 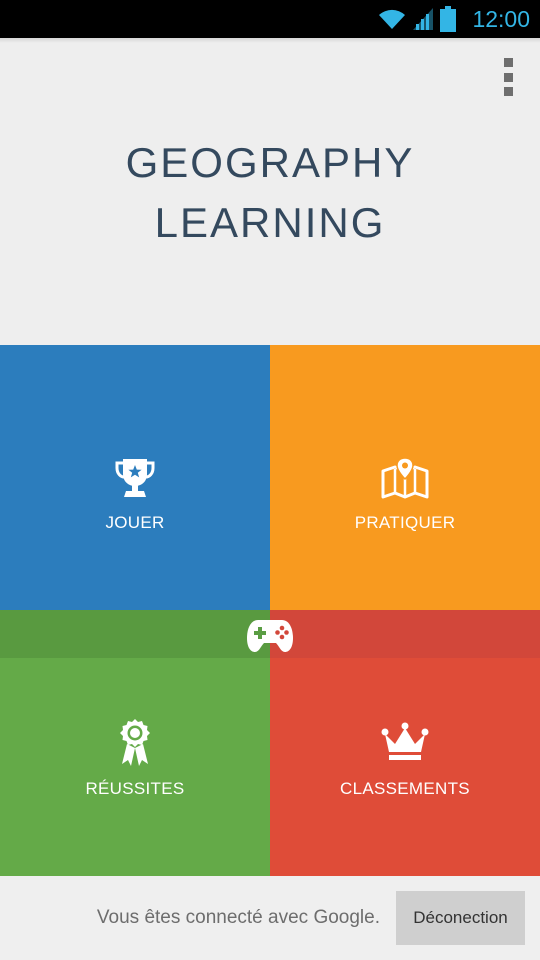 I want to click on leaderboards-tile: CLASSEMENTS, so click(x=405, y=743).